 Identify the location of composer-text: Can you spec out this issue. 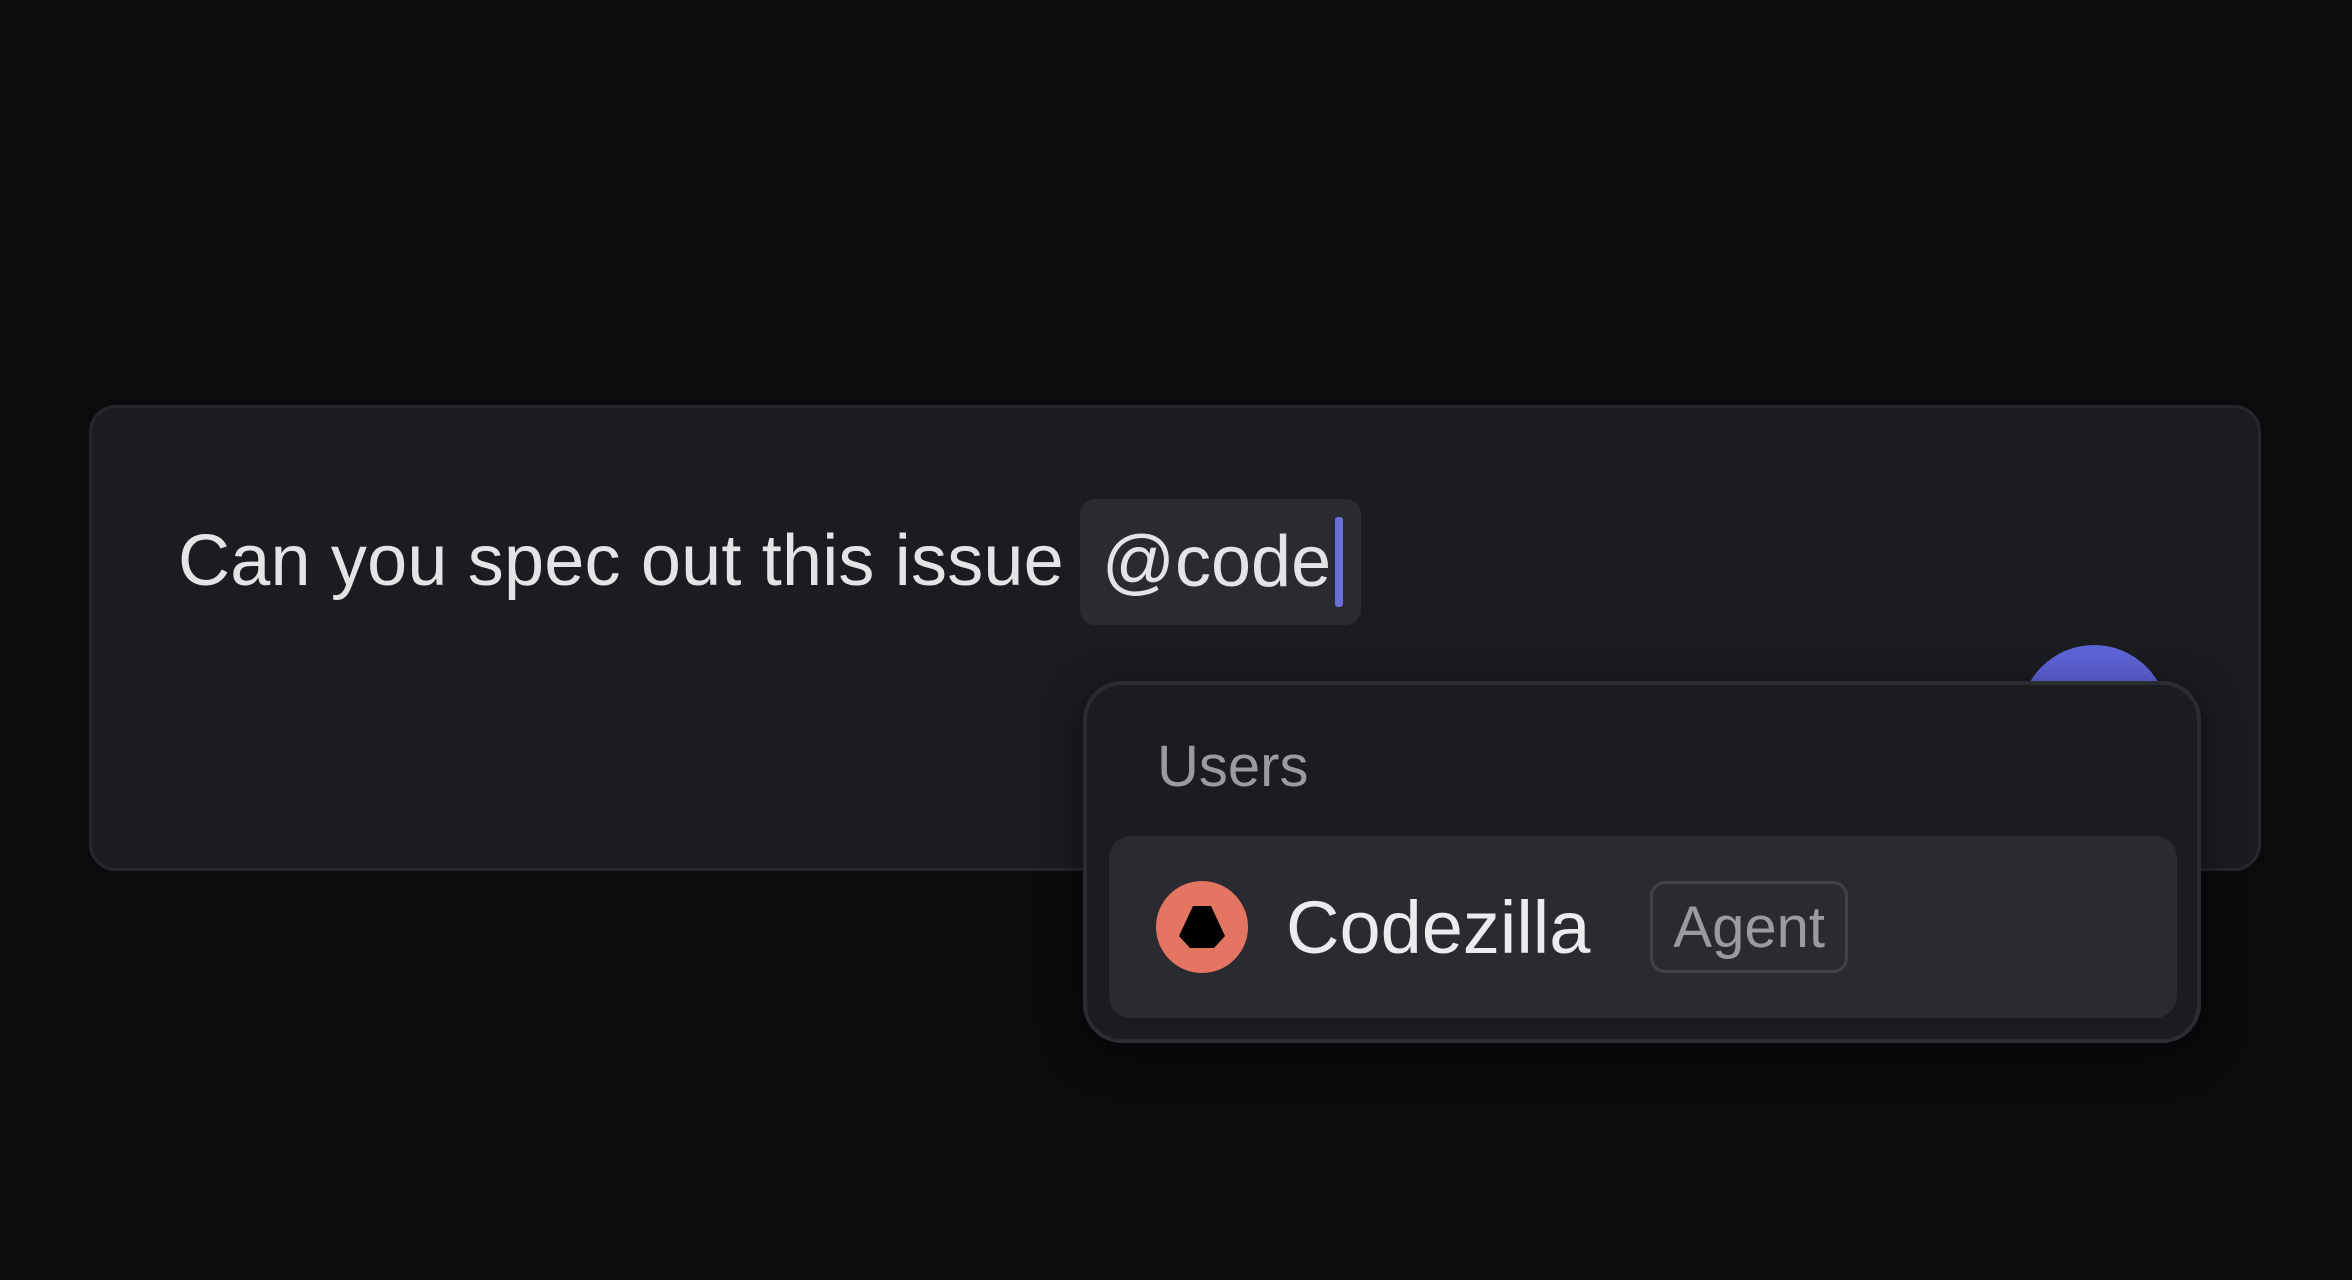
(621, 561).